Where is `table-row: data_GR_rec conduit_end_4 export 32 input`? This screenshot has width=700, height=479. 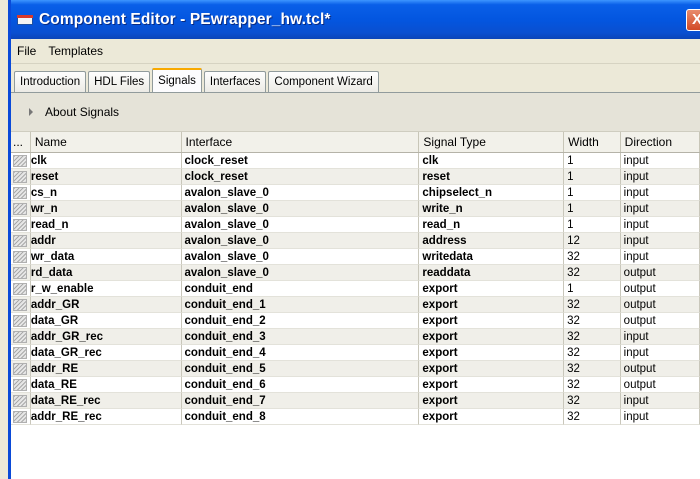
table-row: data_GR_rec conduit_end_4 export 32 input is located at coordinates (355, 353).